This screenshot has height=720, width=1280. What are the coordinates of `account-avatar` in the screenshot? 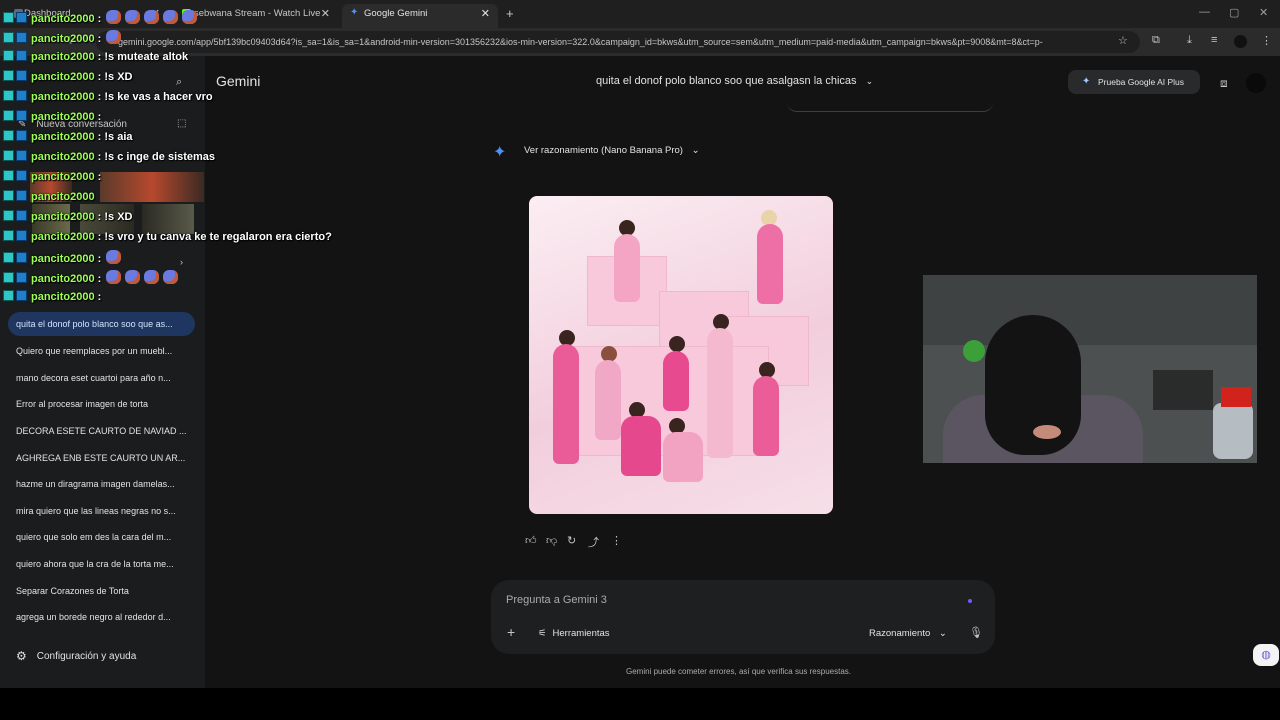 It's located at (1256, 83).